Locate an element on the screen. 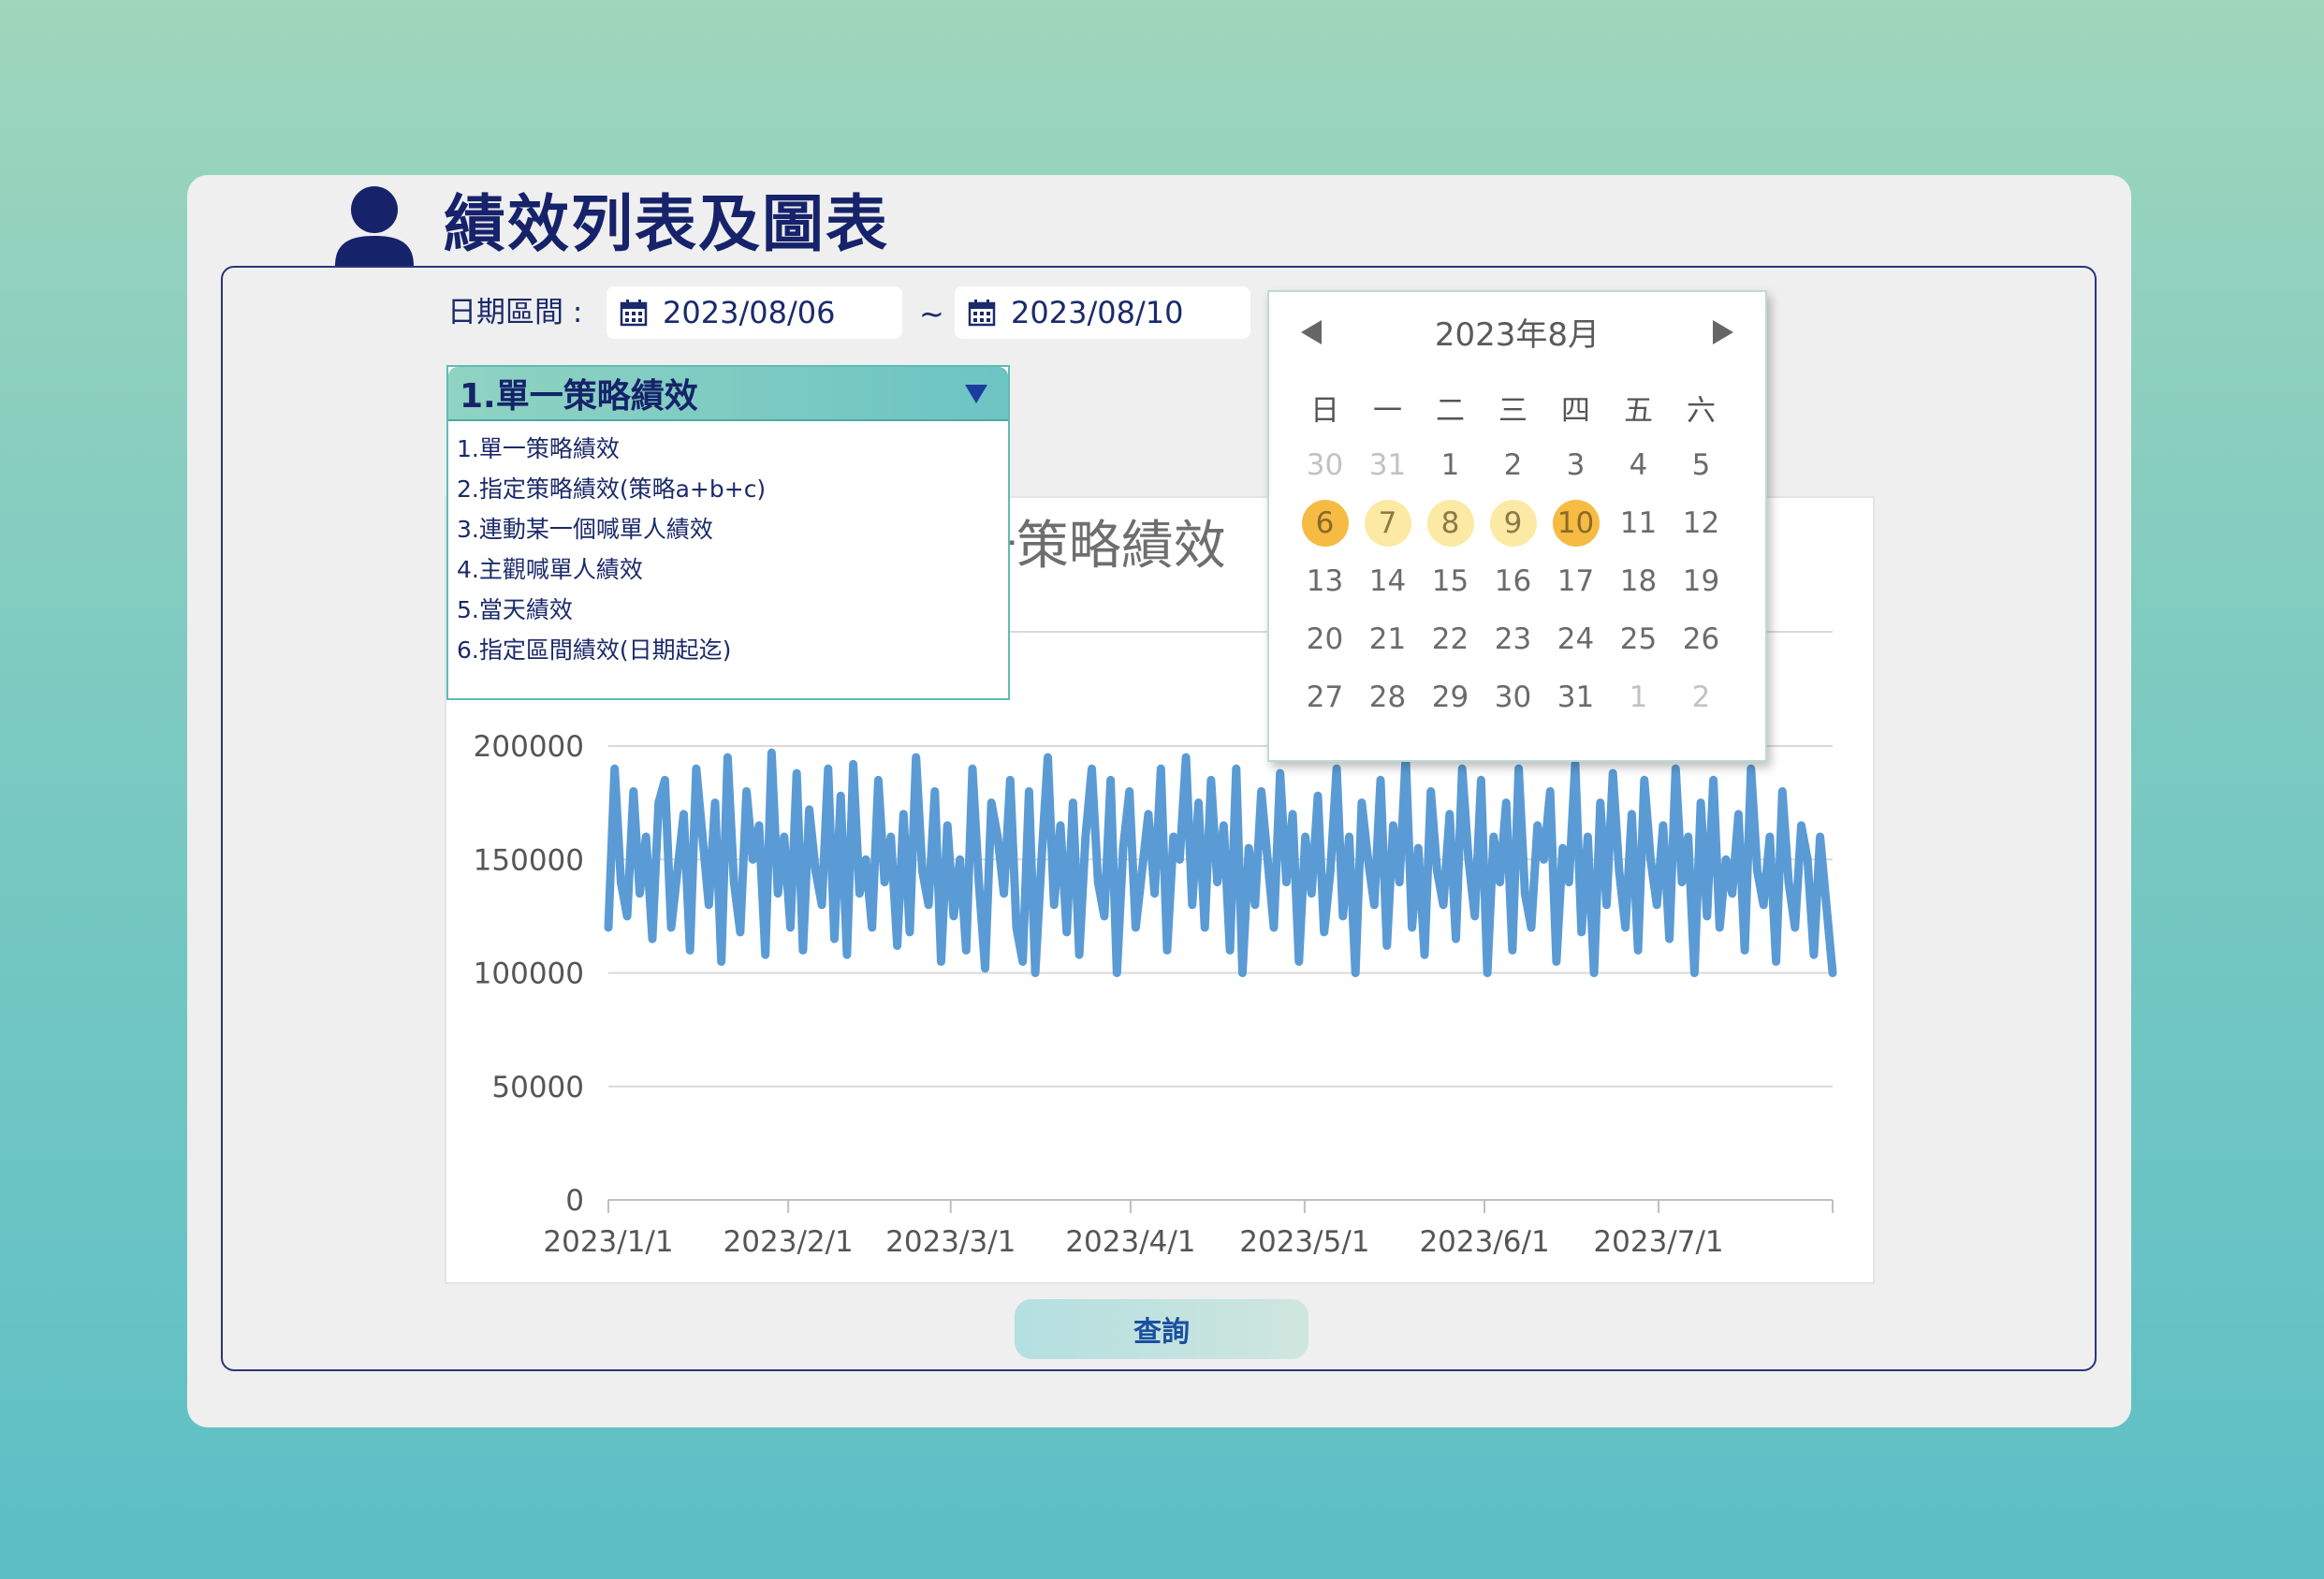 This screenshot has height=1579, width=2324. calendar-day-number: 8 is located at coordinates (1450, 523).